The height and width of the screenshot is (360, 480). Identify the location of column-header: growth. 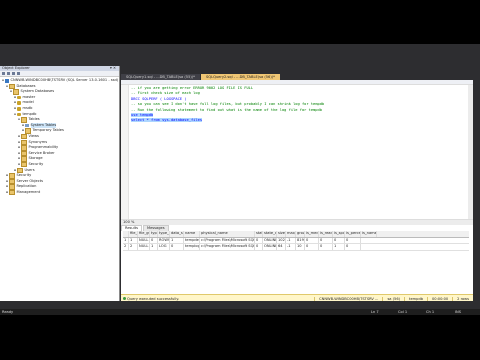
(300, 234).